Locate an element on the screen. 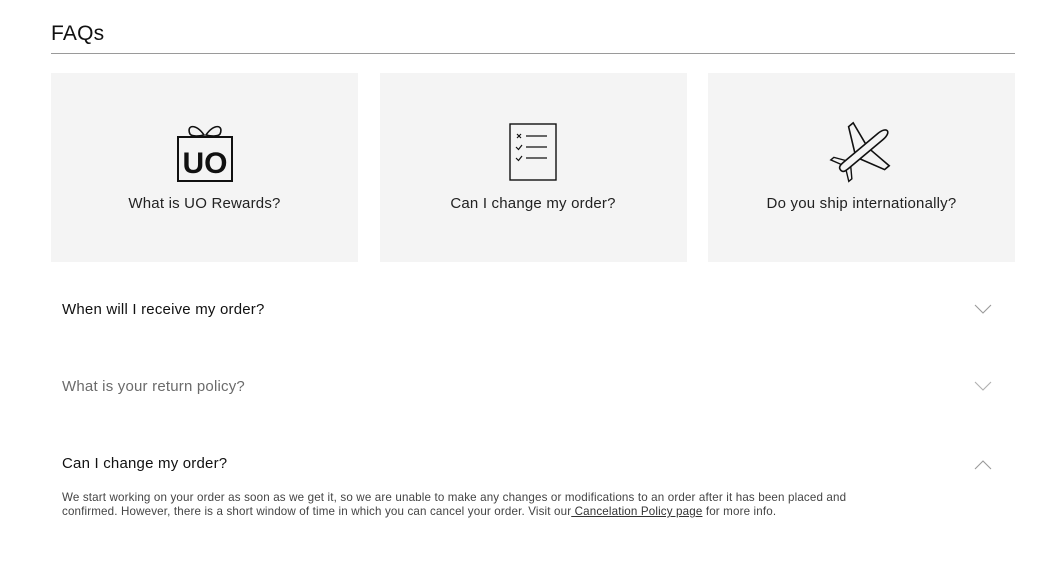  checklist-icon is located at coordinates (533, 152).